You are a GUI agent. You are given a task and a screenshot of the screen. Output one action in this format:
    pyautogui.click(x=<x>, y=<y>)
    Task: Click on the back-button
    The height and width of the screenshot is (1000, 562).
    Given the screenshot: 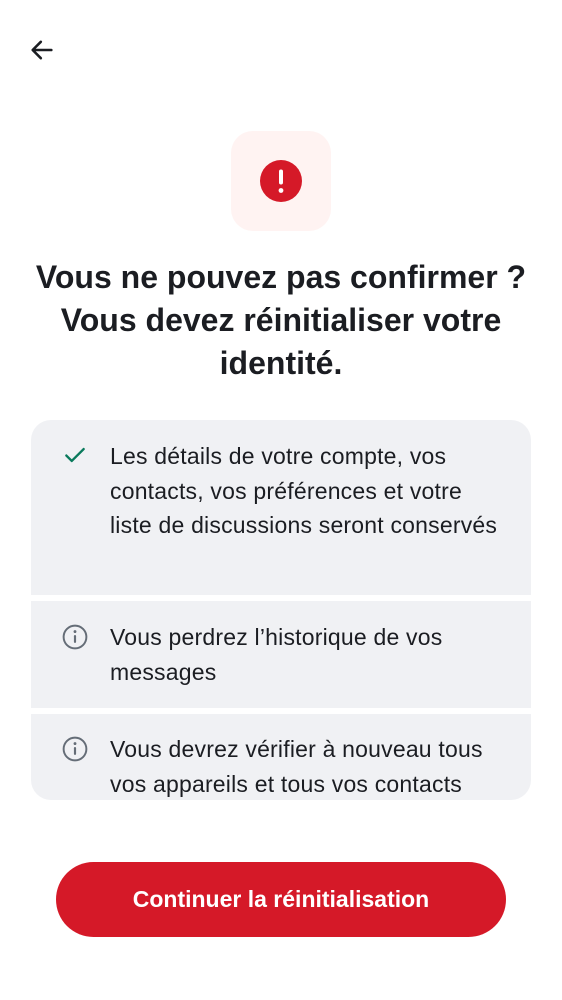 What is the action you would take?
    pyautogui.click(x=42, y=50)
    